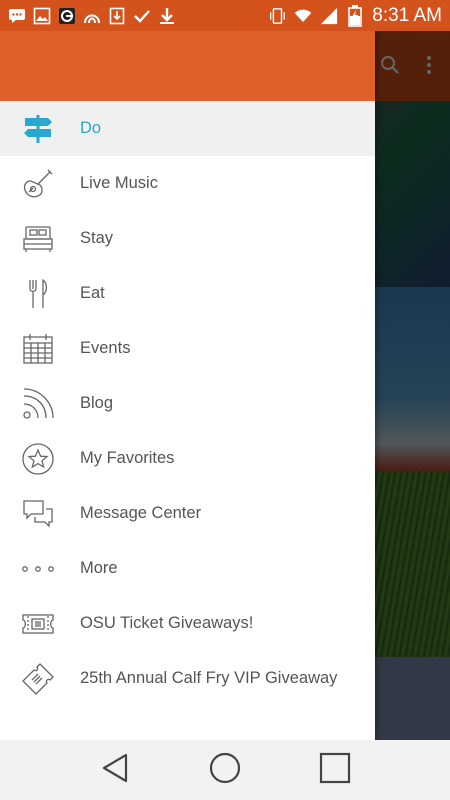  What do you see at coordinates (127, 458) in the screenshot?
I see `menu-item-label: My Favorites` at bounding box center [127, 458].